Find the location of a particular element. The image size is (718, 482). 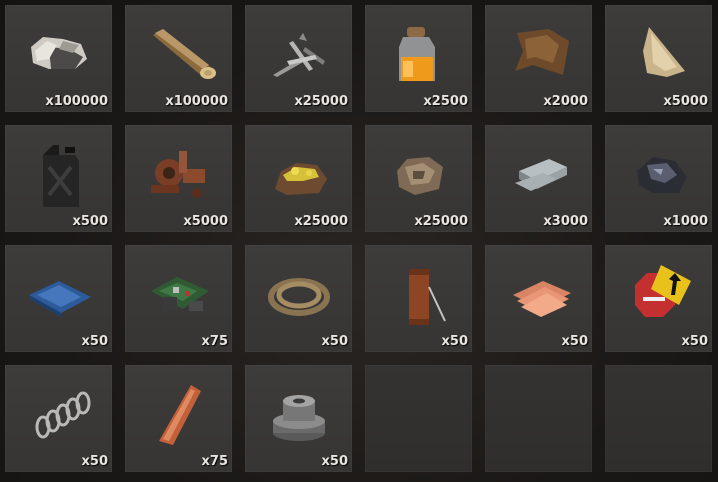

inventory-slot-wood: x100000 is located at coordinates (178, 58).